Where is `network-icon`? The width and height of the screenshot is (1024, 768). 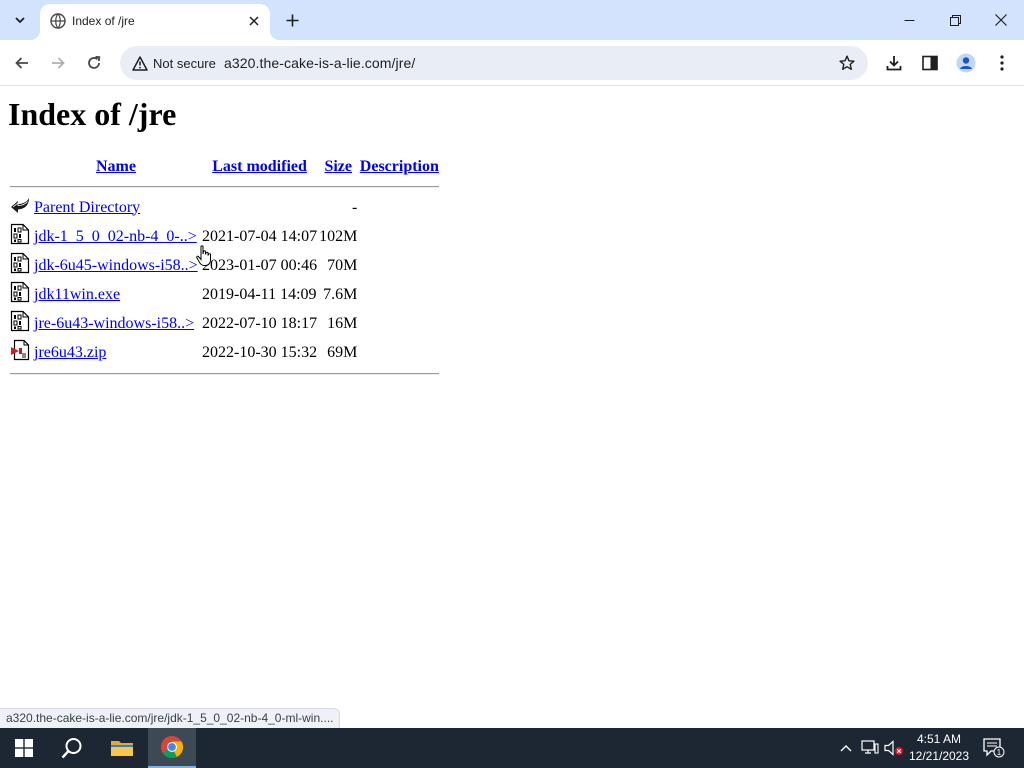 network-icon is located at coordinates (870, 747).